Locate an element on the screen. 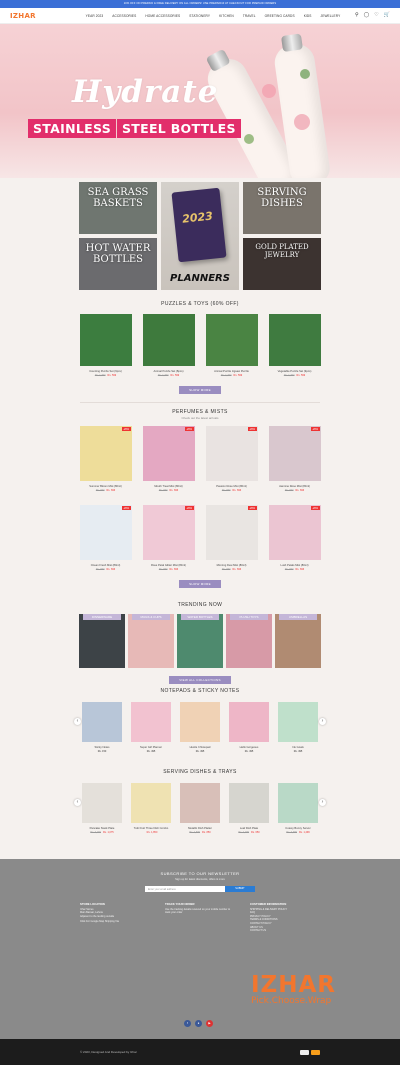 The width and height of the screenshot is (400, 1065). sale-price: Rs. 850 is located at coordinates (206, 832).